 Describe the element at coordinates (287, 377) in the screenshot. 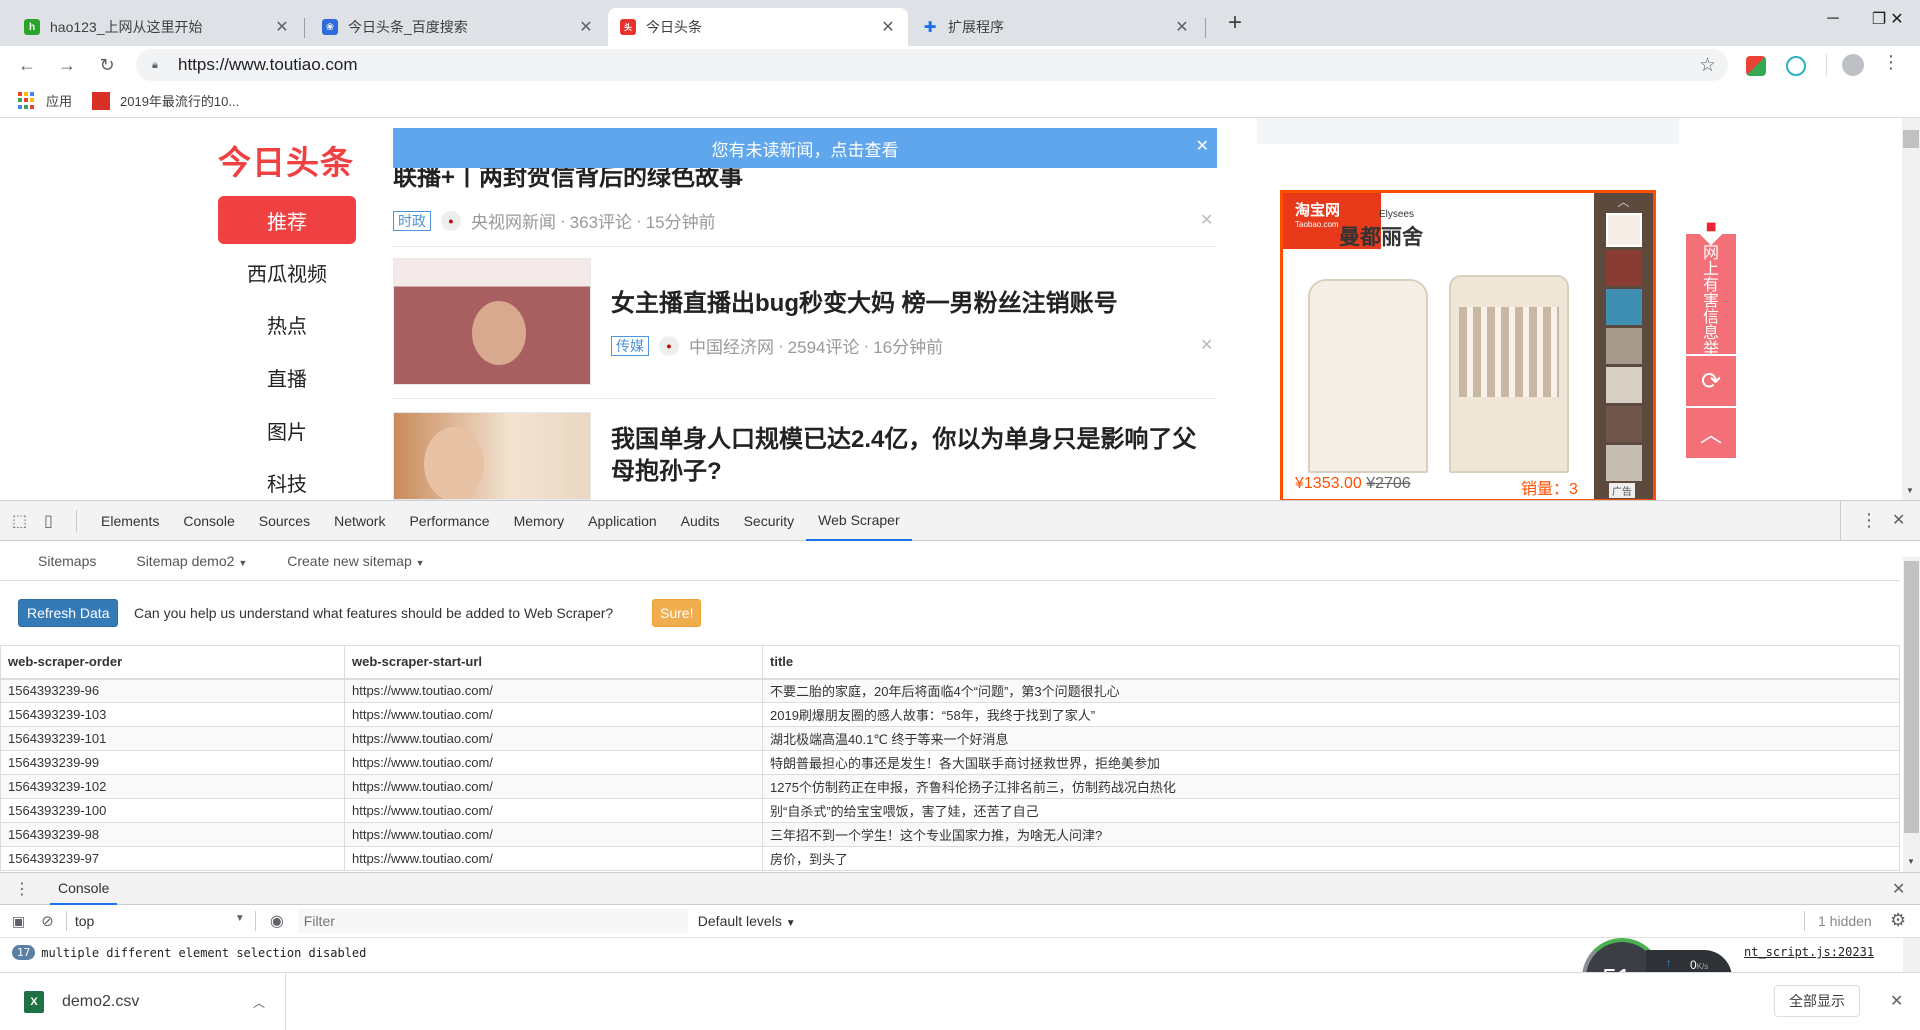

I see `nav-live: 直播` at that location.